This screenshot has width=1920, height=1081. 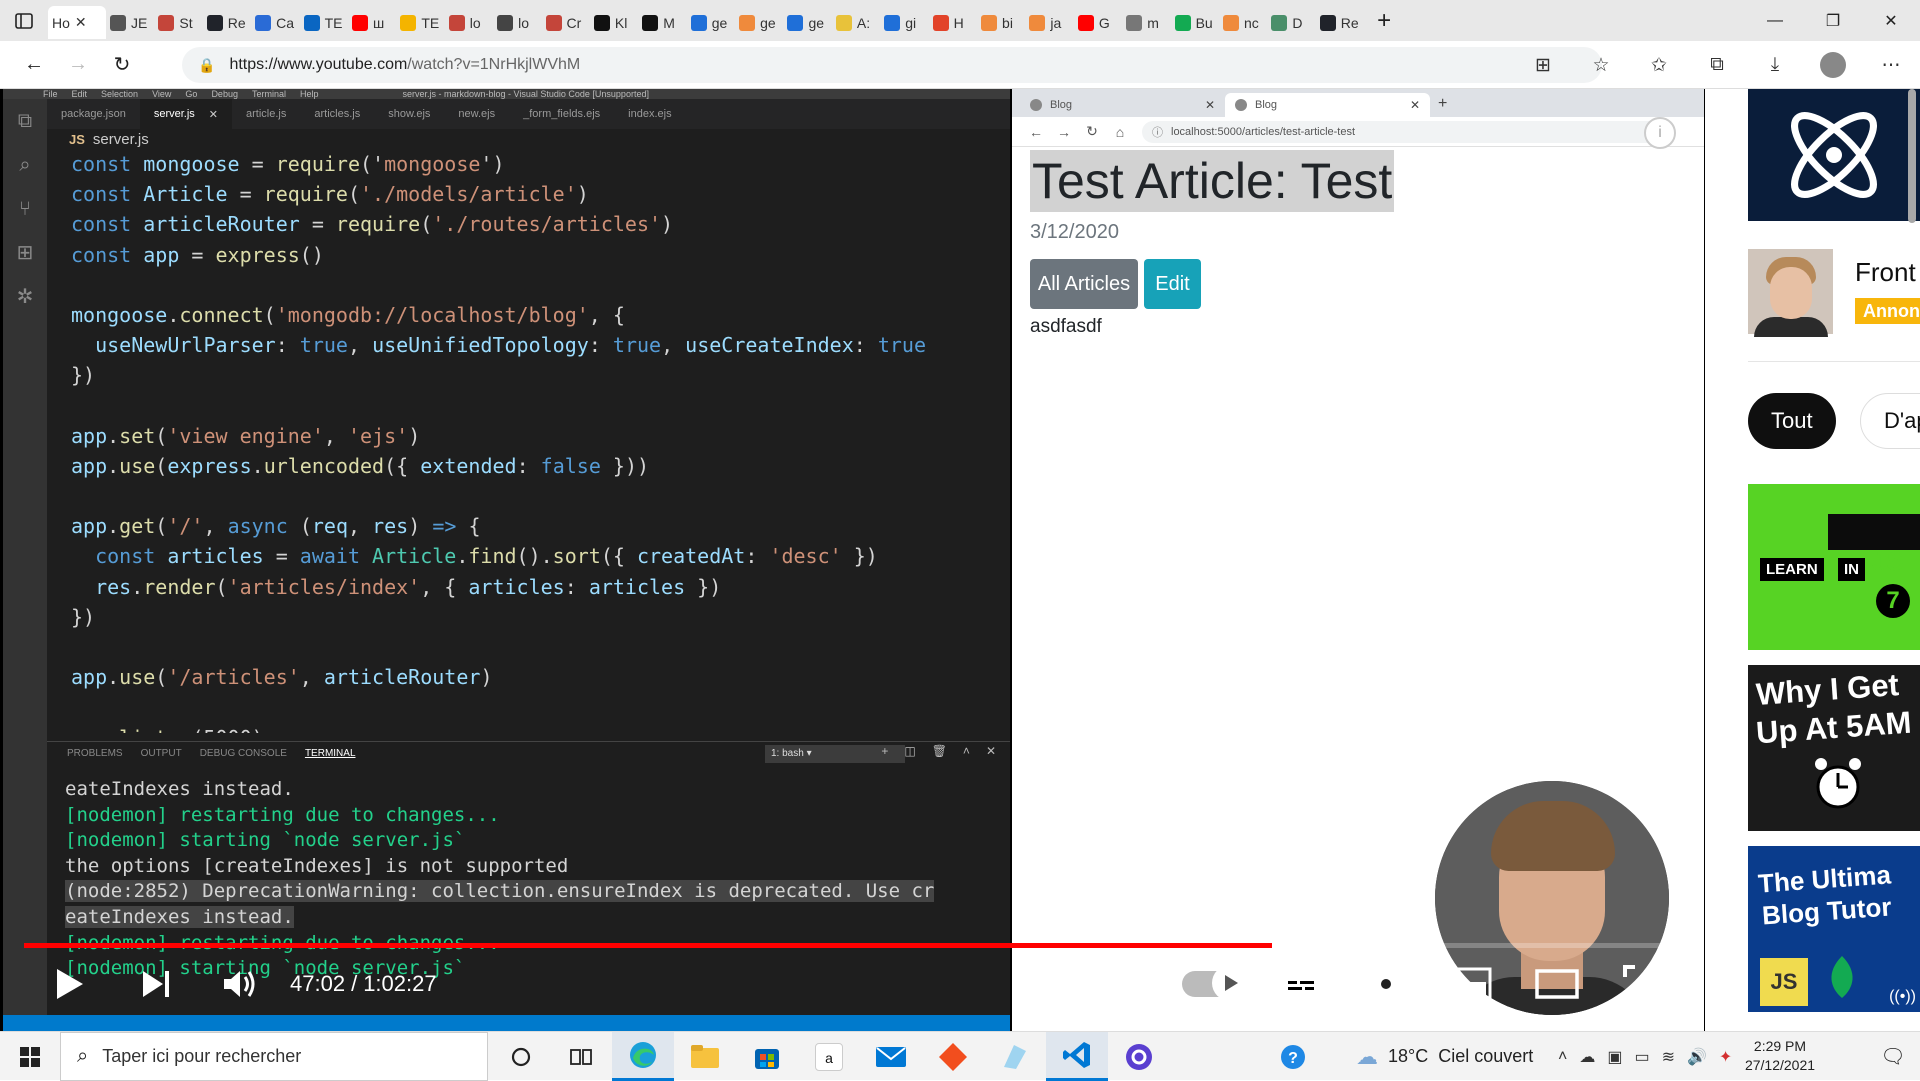 I want to click on browser-tab: A:, so click(x=856, y=22).